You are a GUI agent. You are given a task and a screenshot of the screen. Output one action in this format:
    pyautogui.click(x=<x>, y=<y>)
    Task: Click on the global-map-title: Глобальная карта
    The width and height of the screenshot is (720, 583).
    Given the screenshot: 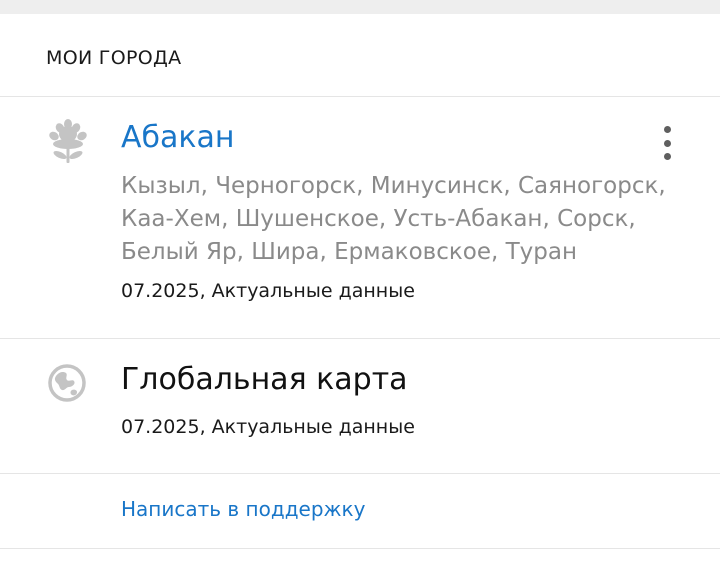 What is the action you would take?
    pyautogui.click(x=264, y=379)
    